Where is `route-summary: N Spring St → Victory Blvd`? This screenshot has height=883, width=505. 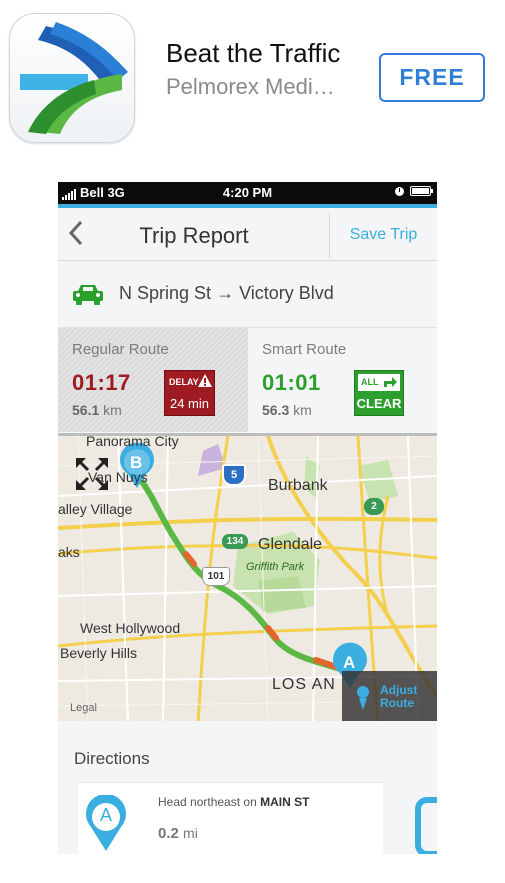
route-summary: N Spring St → Victory Blvd is located at coordinates (247, 294).